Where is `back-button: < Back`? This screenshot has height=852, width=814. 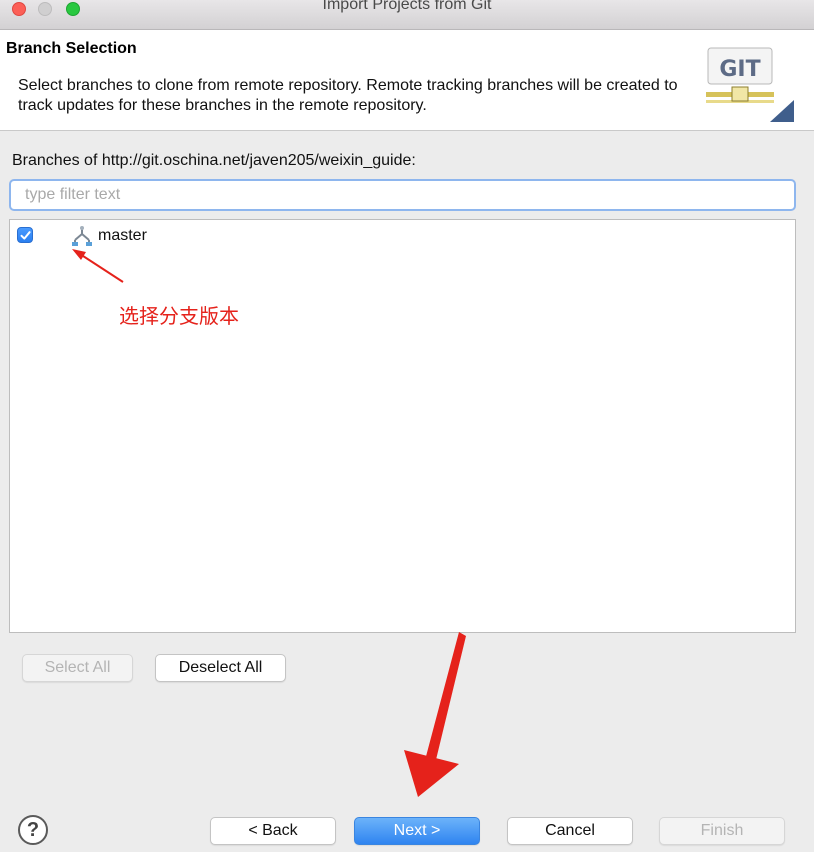 back-button: < Back is located at coordinates (273, 831).